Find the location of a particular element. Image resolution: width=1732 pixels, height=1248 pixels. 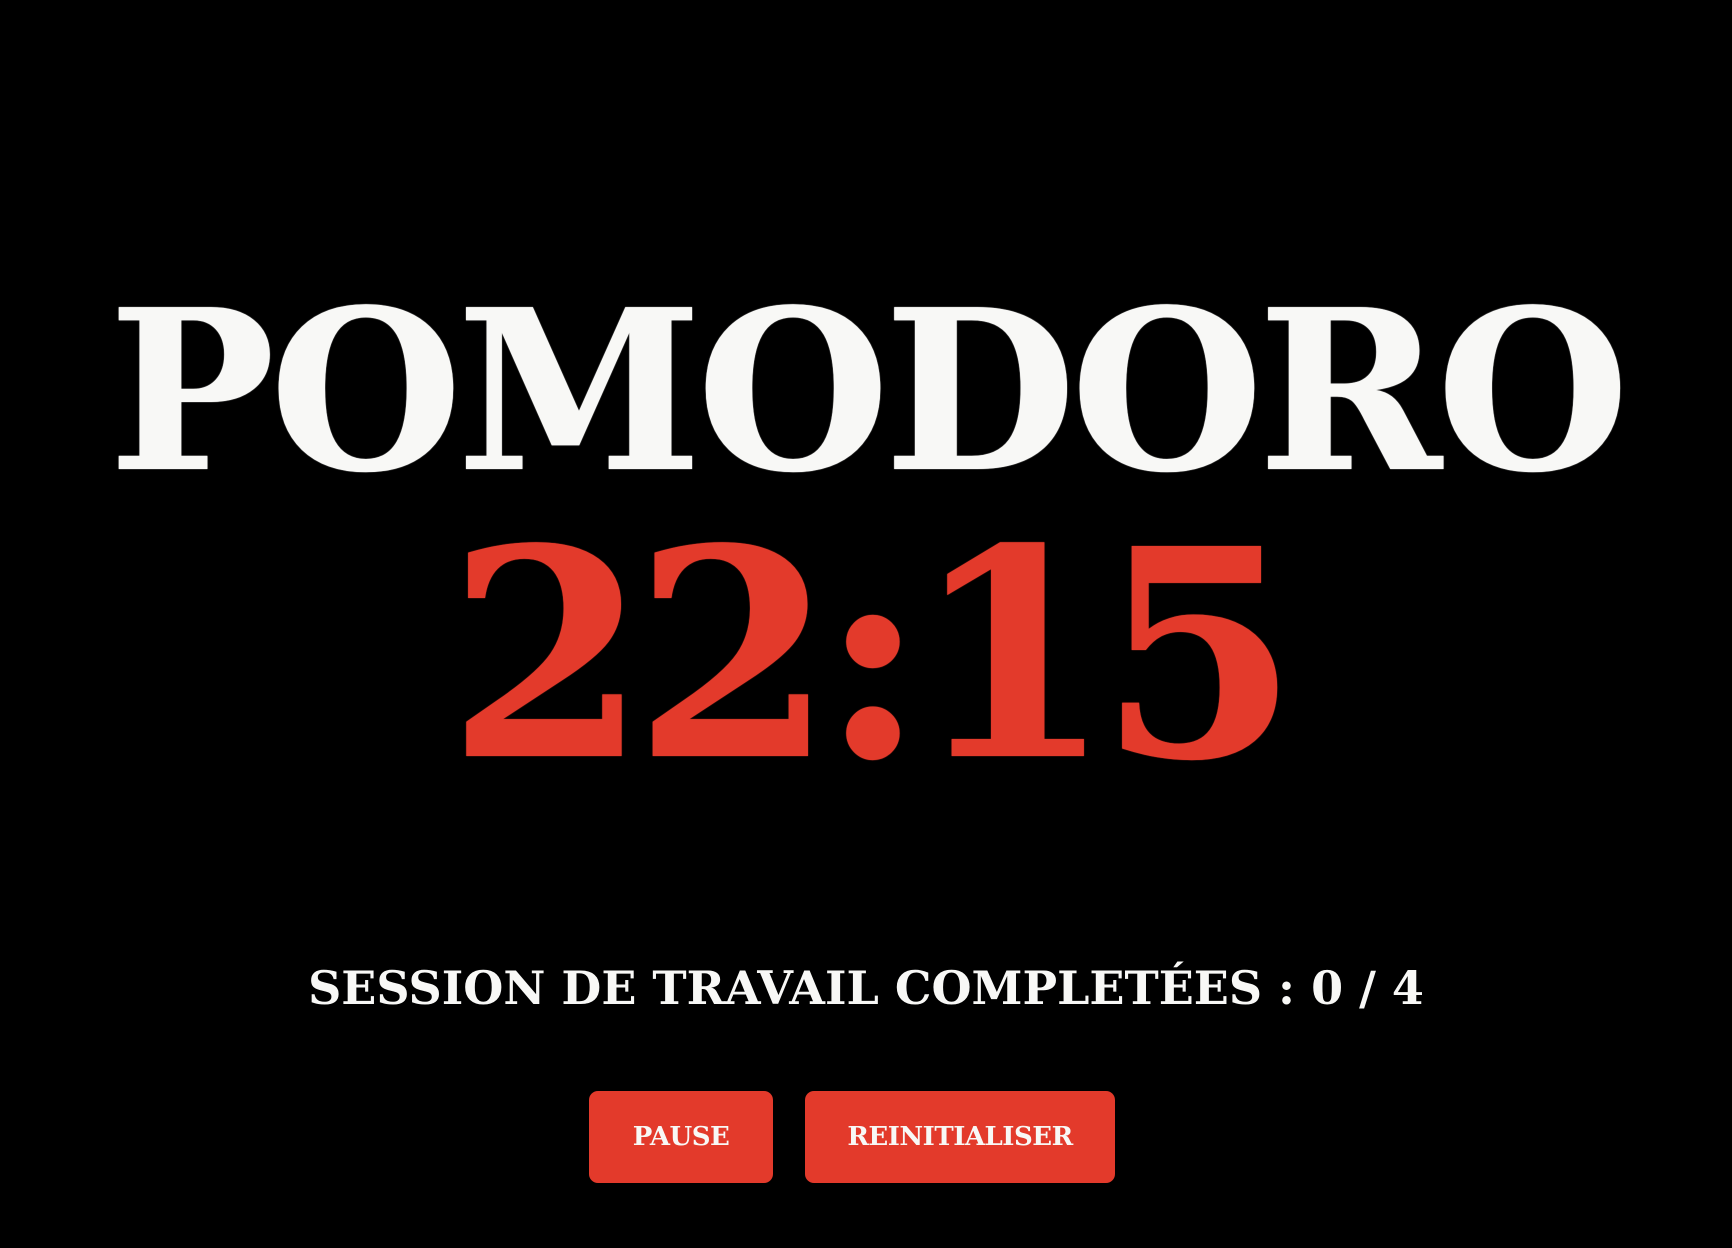

pause-button: PAUSE is located at coordinates (681, 1137).